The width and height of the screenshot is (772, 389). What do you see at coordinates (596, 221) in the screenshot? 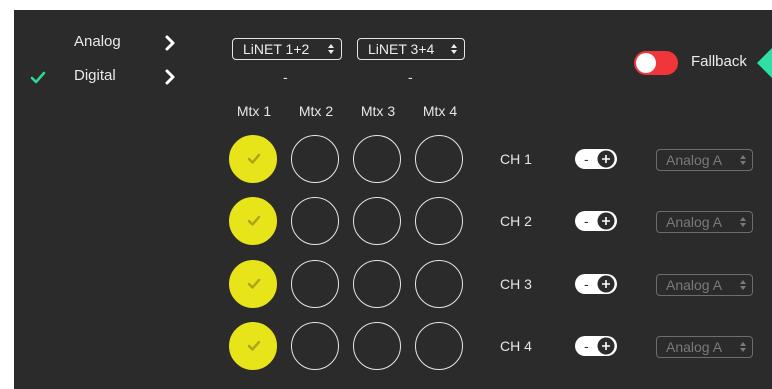
I see `gain-stepper-ch2: -` at bounding box center [596, 221].